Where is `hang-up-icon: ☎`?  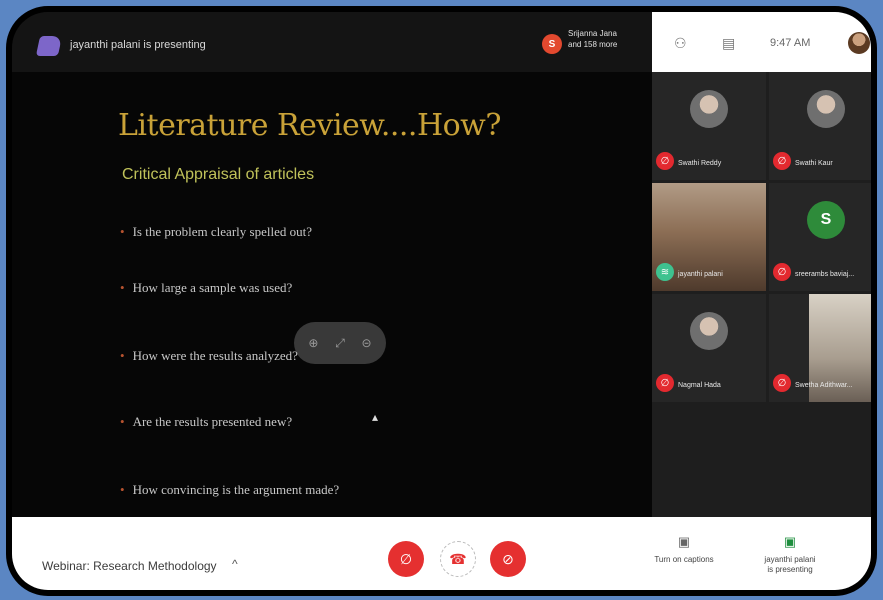 hang-up-icon: ☎ is located at coordinates (458, 558).